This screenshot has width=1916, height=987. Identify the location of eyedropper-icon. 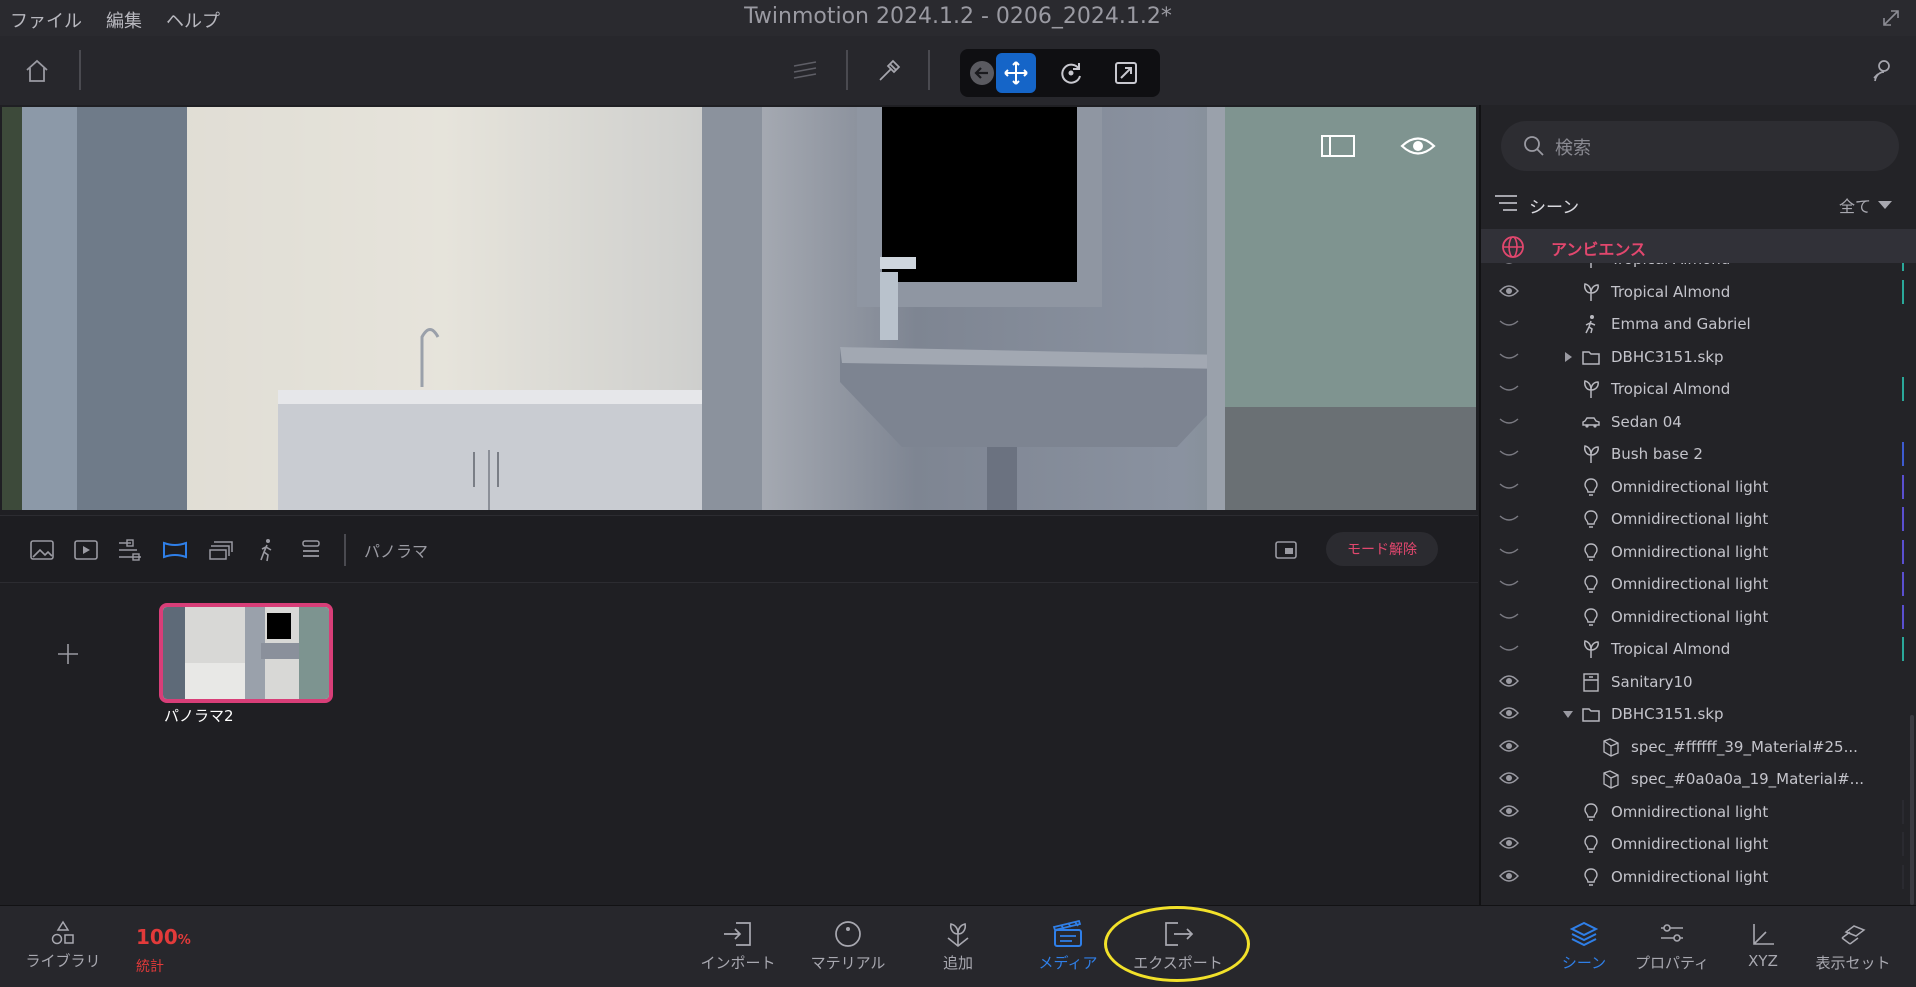
(889, 71).